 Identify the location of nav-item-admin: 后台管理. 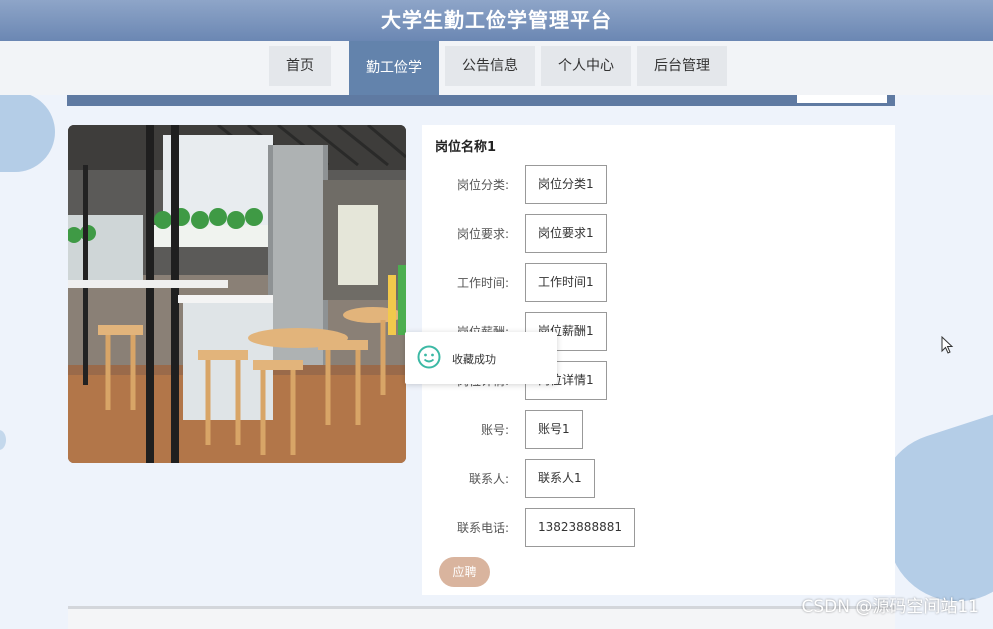
(682, 66).